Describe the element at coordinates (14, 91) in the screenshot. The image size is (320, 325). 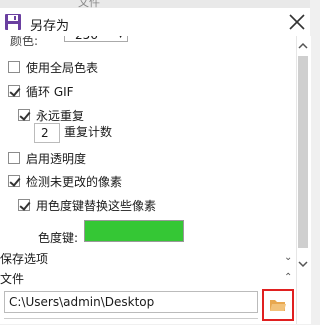
I see `loop-gif-checkbox` at that location.